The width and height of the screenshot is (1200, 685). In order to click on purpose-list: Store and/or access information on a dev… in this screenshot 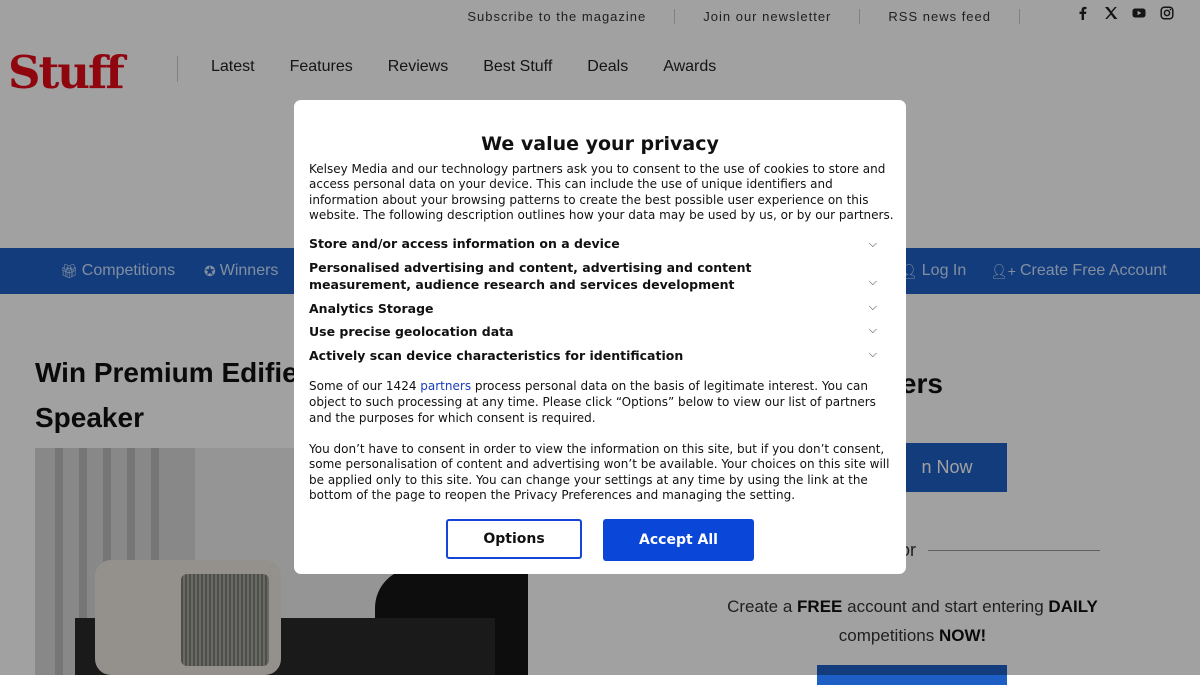, I will do `click(598, 303)`.